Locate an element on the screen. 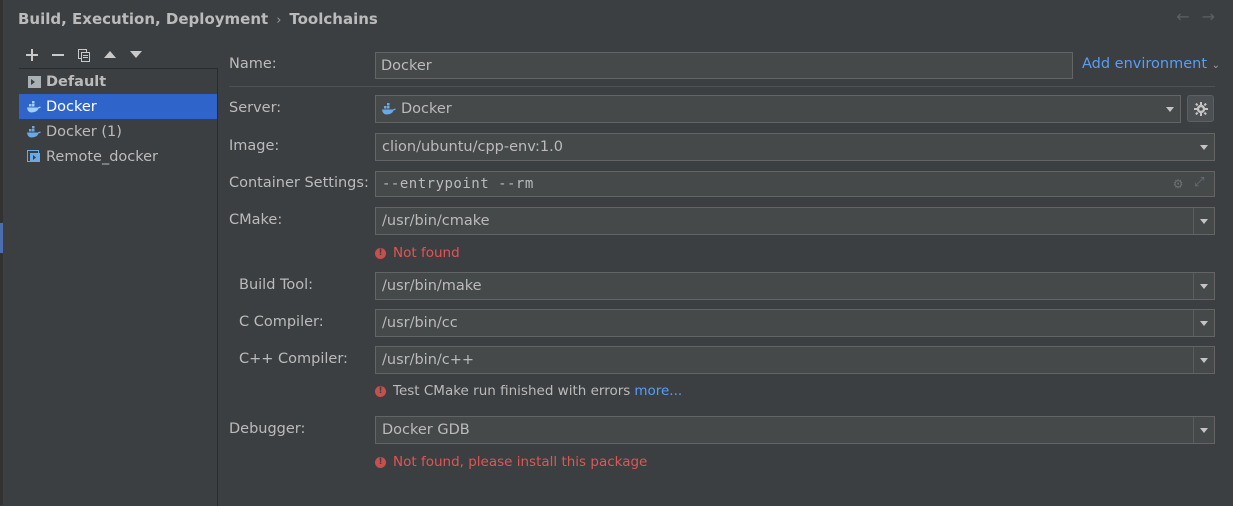 This screenshot has width=1233, height=506. c-compiler-value: /usr/bin/cc is located at coordinates (420, 323).